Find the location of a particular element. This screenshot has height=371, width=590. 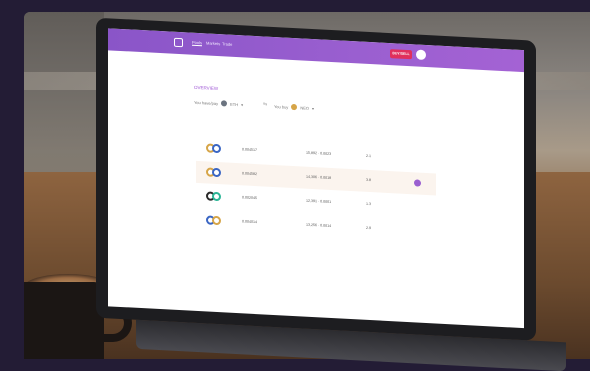

coffee-mug is located at coordinates (64, 320).